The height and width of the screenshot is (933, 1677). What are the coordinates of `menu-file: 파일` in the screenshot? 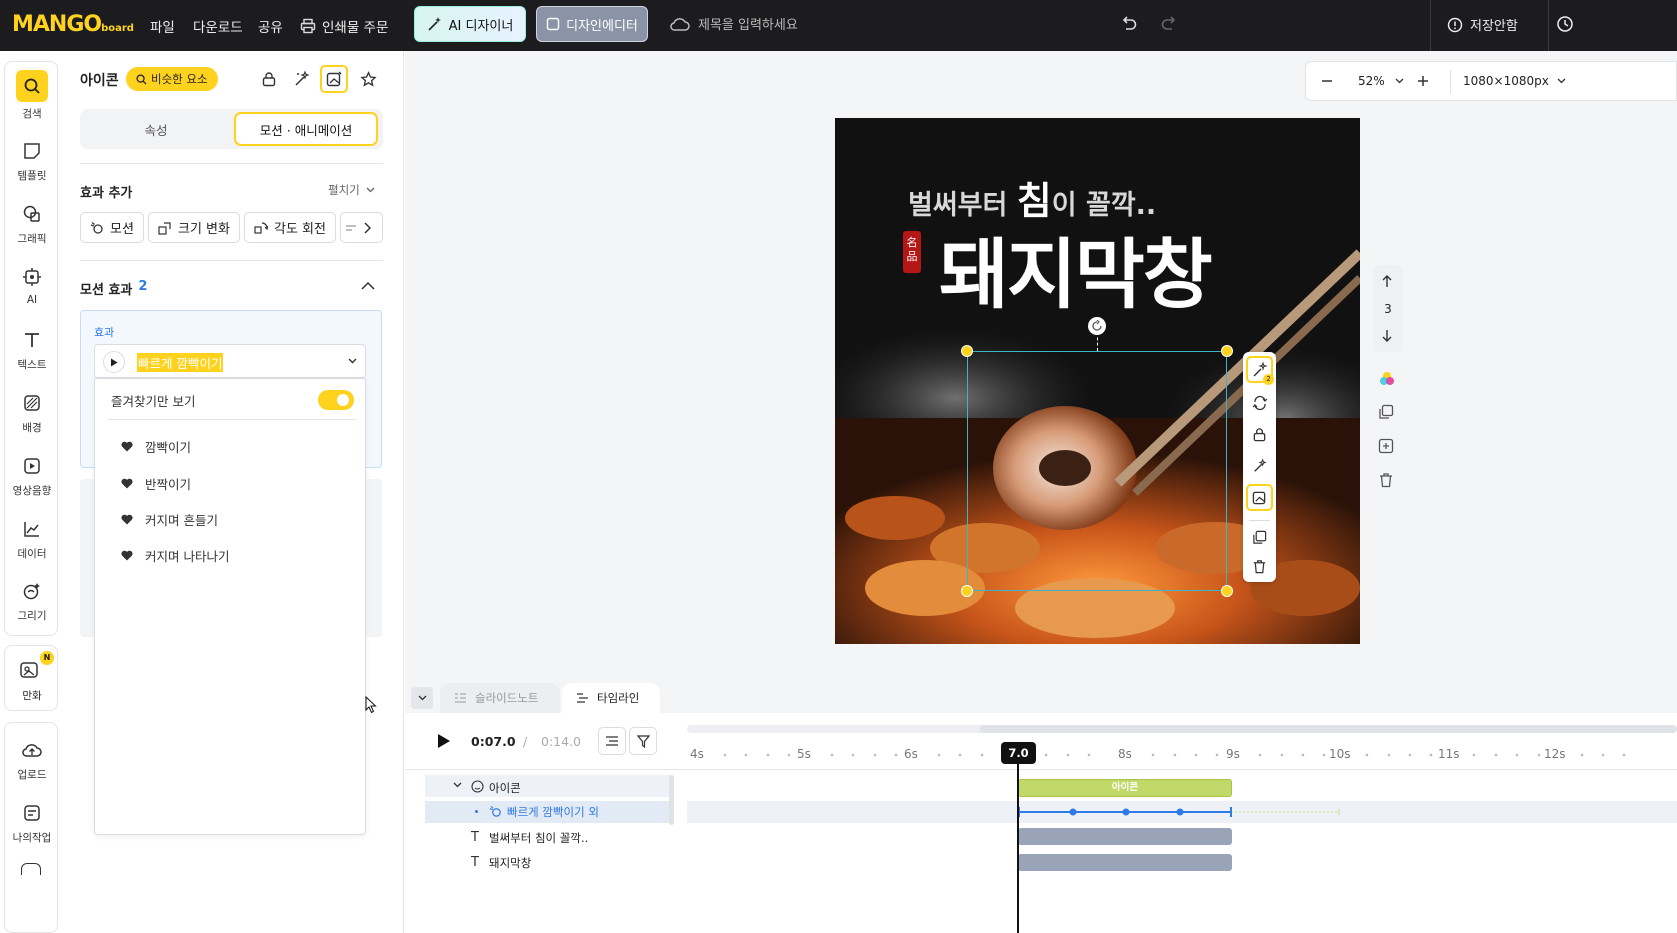 It's located at (162, 26).